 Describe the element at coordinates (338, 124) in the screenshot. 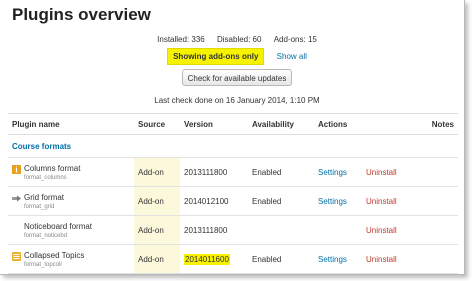

I see `header-actions: Actions` at that location.